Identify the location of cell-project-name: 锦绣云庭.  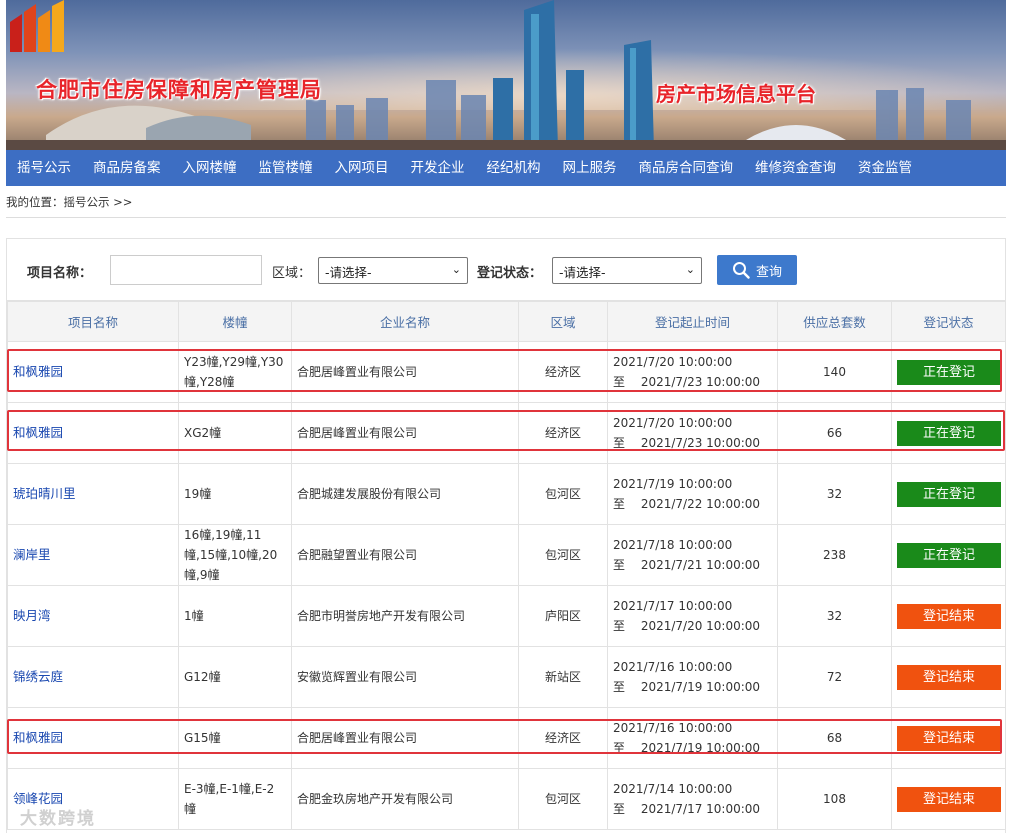
(93, 677).